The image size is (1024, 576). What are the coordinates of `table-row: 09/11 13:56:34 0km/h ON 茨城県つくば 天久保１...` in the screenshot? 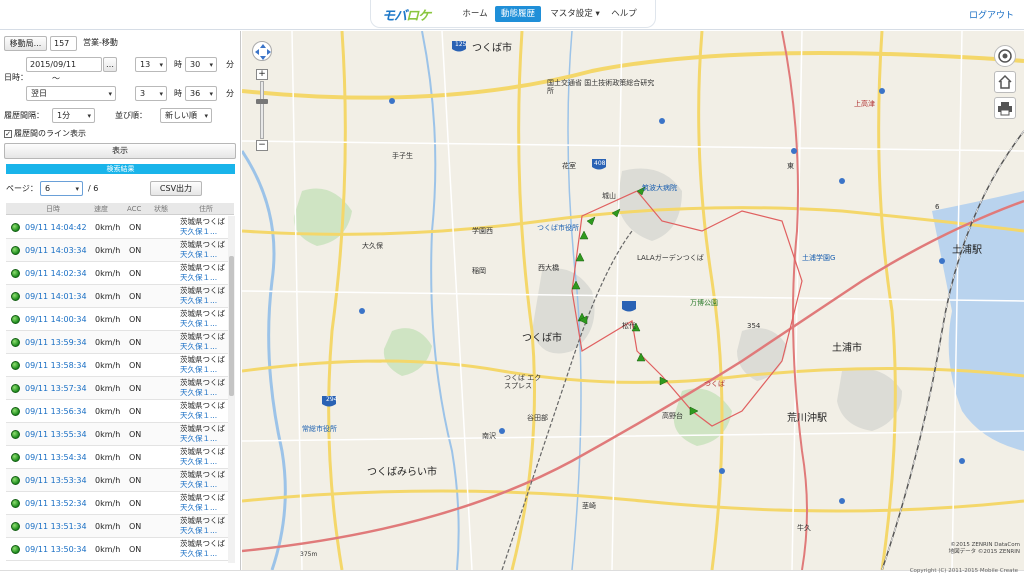 It's located at (117, 411).